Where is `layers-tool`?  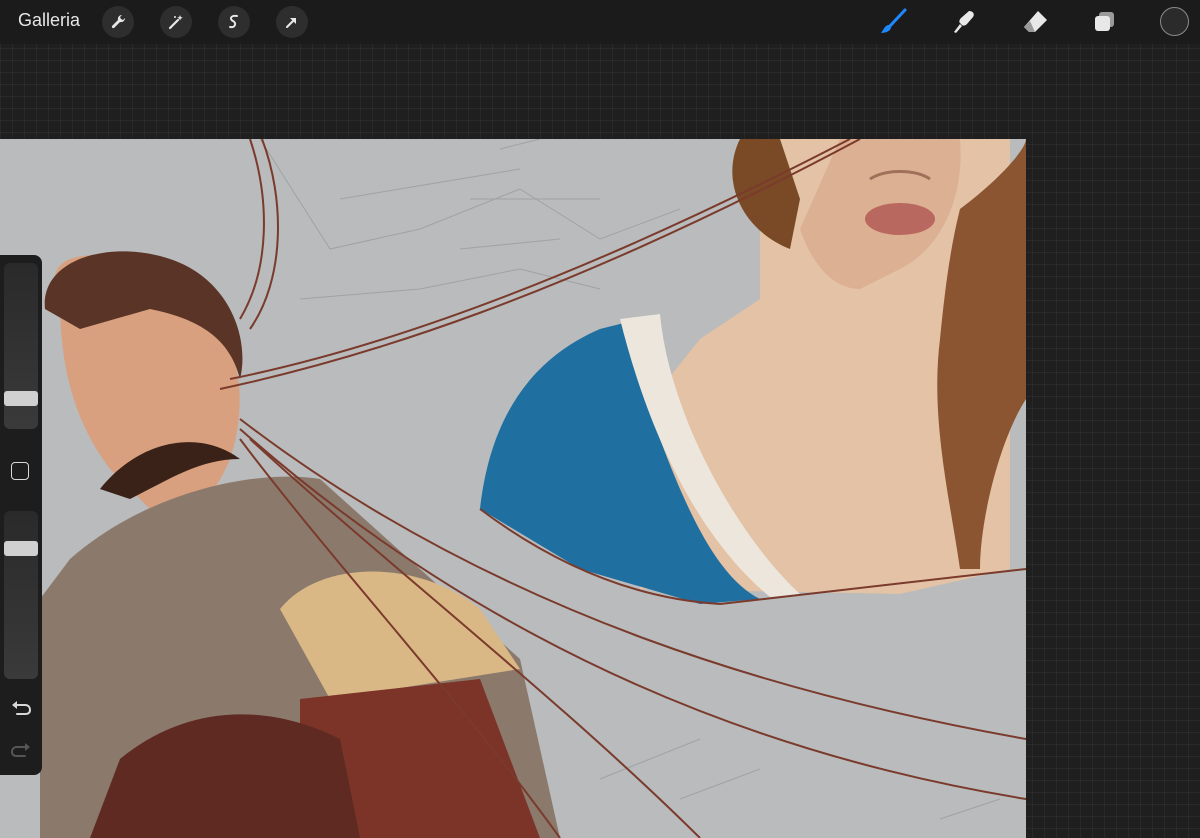
layers-tool is located at coordinates (1105, 22).